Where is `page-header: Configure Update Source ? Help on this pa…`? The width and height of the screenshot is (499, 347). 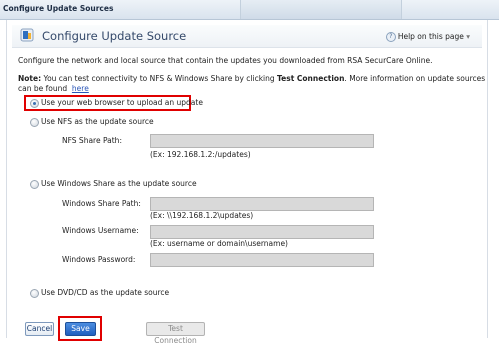
page-header: Configure Update Source ? Help on this pa… is located at coordinates (247, 36).